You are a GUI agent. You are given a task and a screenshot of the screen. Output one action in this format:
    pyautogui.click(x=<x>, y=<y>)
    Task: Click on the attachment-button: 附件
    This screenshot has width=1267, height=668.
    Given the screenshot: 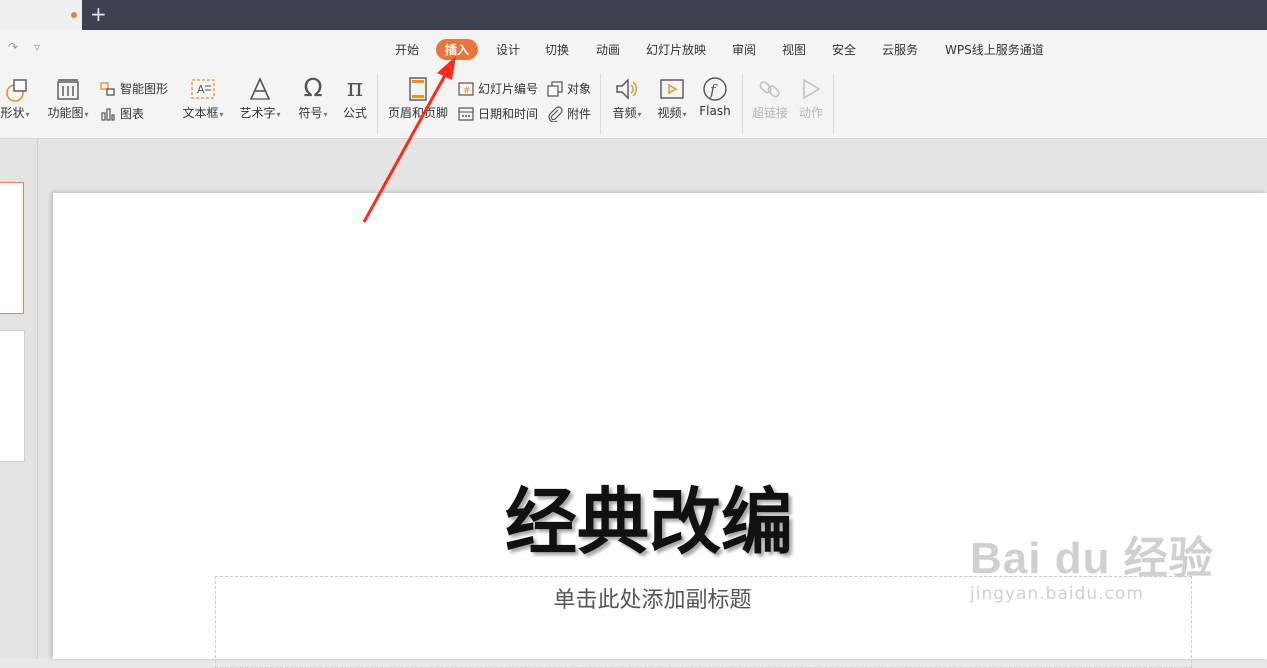 What is the action you would take?
    pyautogui.click(x=569, y=113)
    